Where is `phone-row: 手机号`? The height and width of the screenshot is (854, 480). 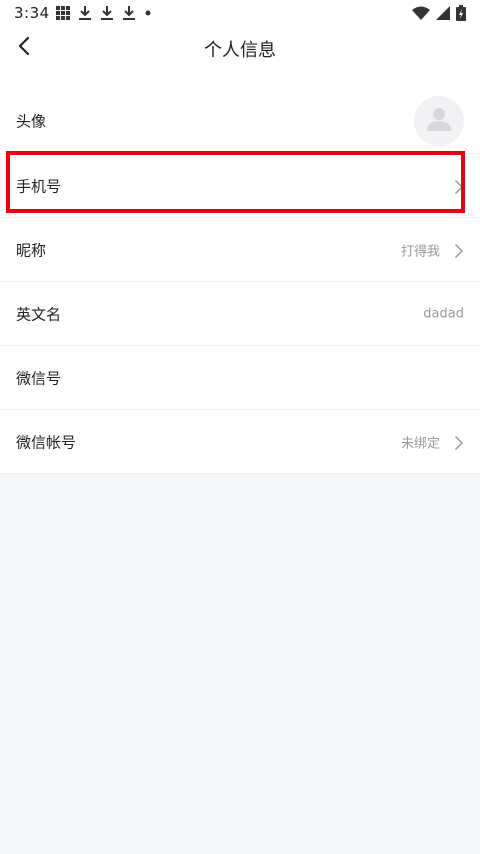 phone-row: 手机号 is located at coordinates (240, 186).